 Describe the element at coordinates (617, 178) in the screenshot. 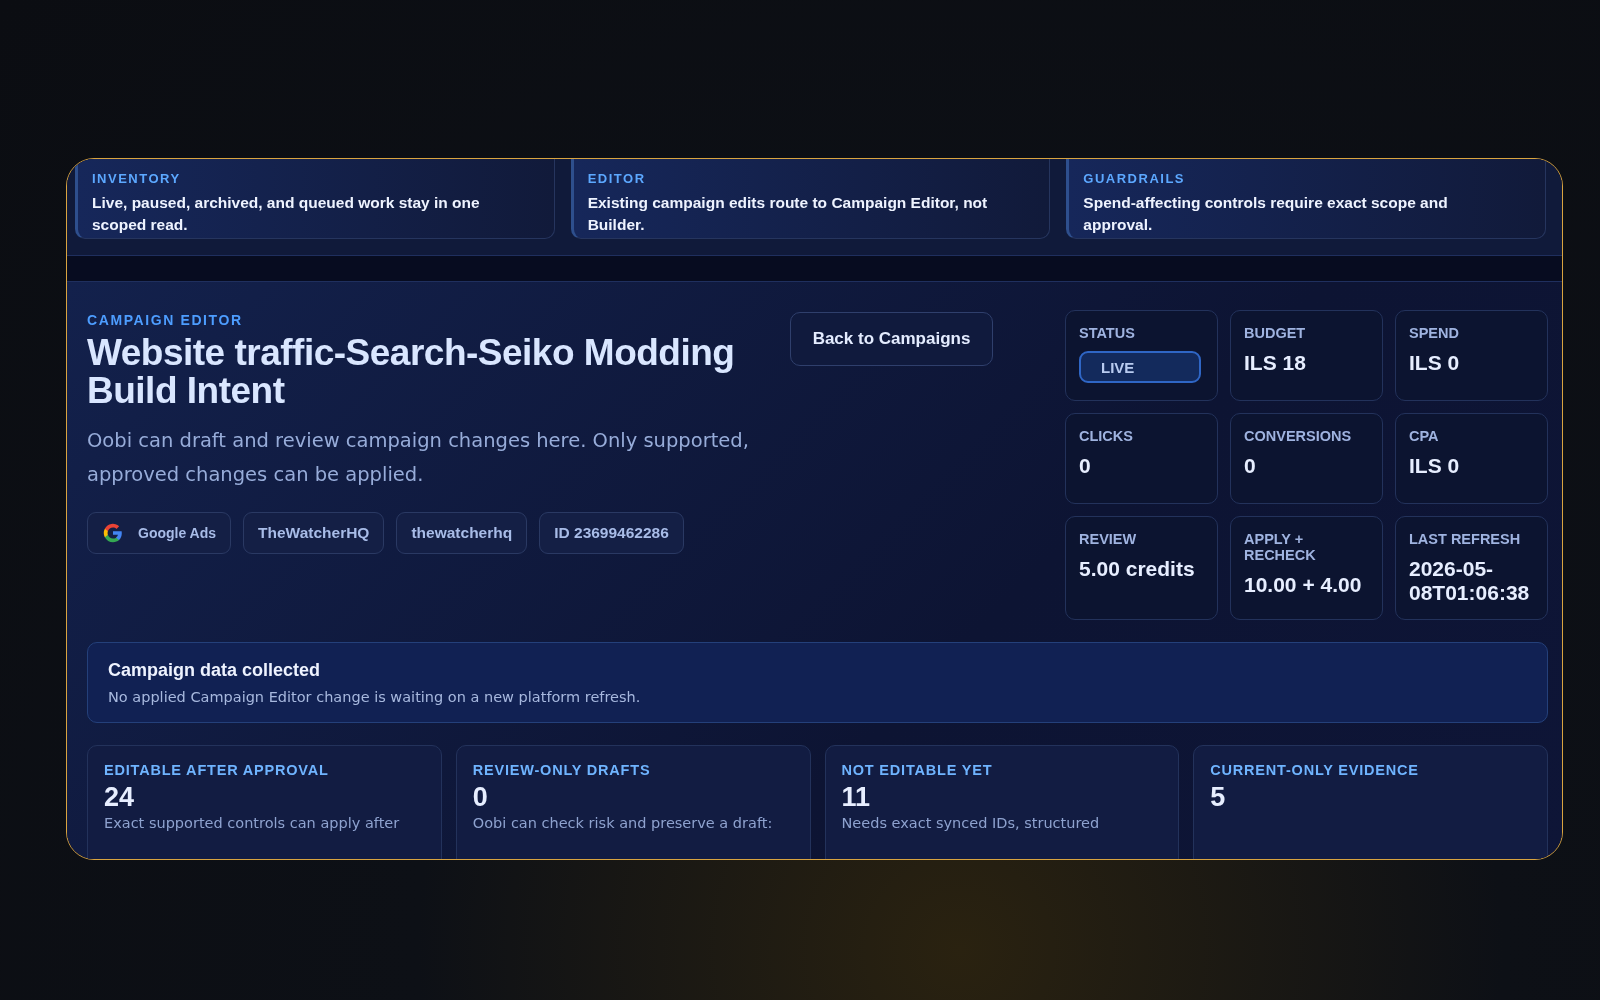

I see `note-label: EDITOR` at that location.